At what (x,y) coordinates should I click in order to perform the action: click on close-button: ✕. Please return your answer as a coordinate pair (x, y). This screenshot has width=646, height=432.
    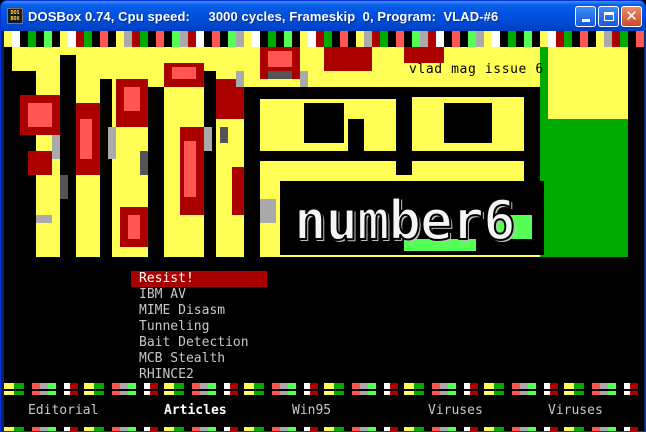
    Looking at the image, I should click on (631, 16).